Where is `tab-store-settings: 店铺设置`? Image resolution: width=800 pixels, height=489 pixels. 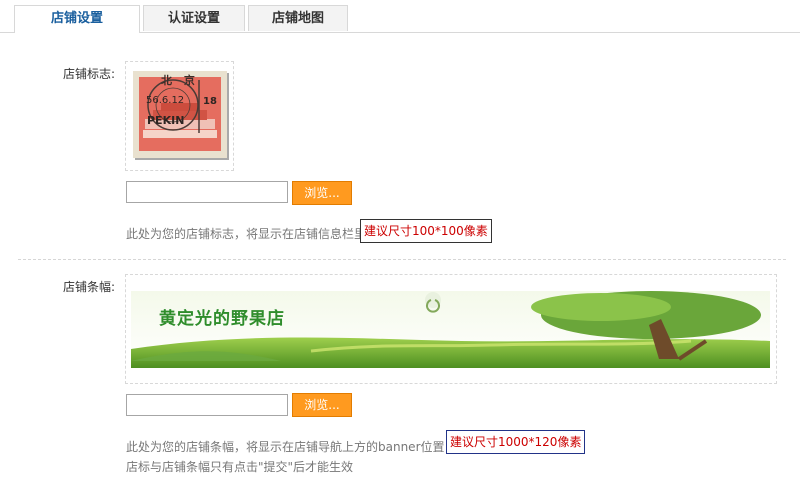
tab-store-settings: 店铺设置 is located at coordinates (77, 19).